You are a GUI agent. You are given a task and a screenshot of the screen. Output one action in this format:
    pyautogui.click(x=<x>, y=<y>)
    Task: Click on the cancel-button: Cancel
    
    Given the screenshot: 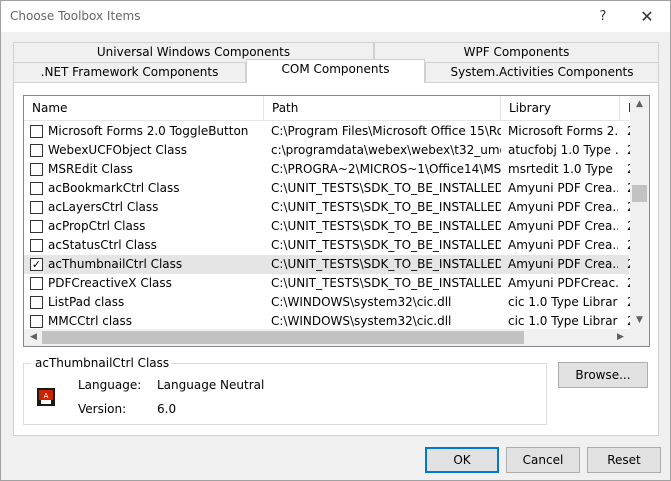 What is the action you would take?
    pyautogui.click(x=543, y=460)
    